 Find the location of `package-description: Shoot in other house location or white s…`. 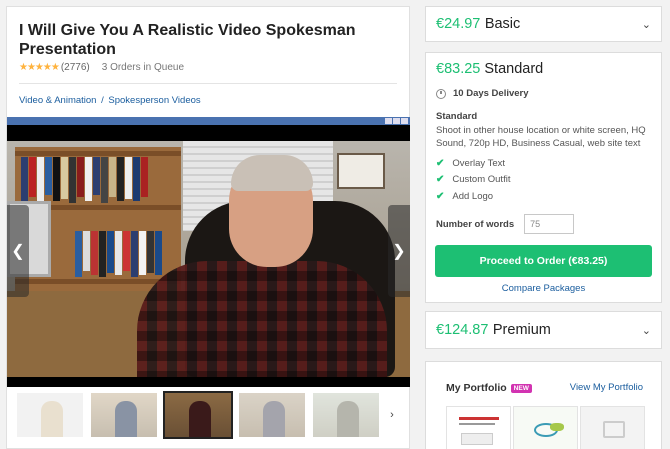

package-description: Shoot in other house location or white s… is located at coordinates (541, 137).